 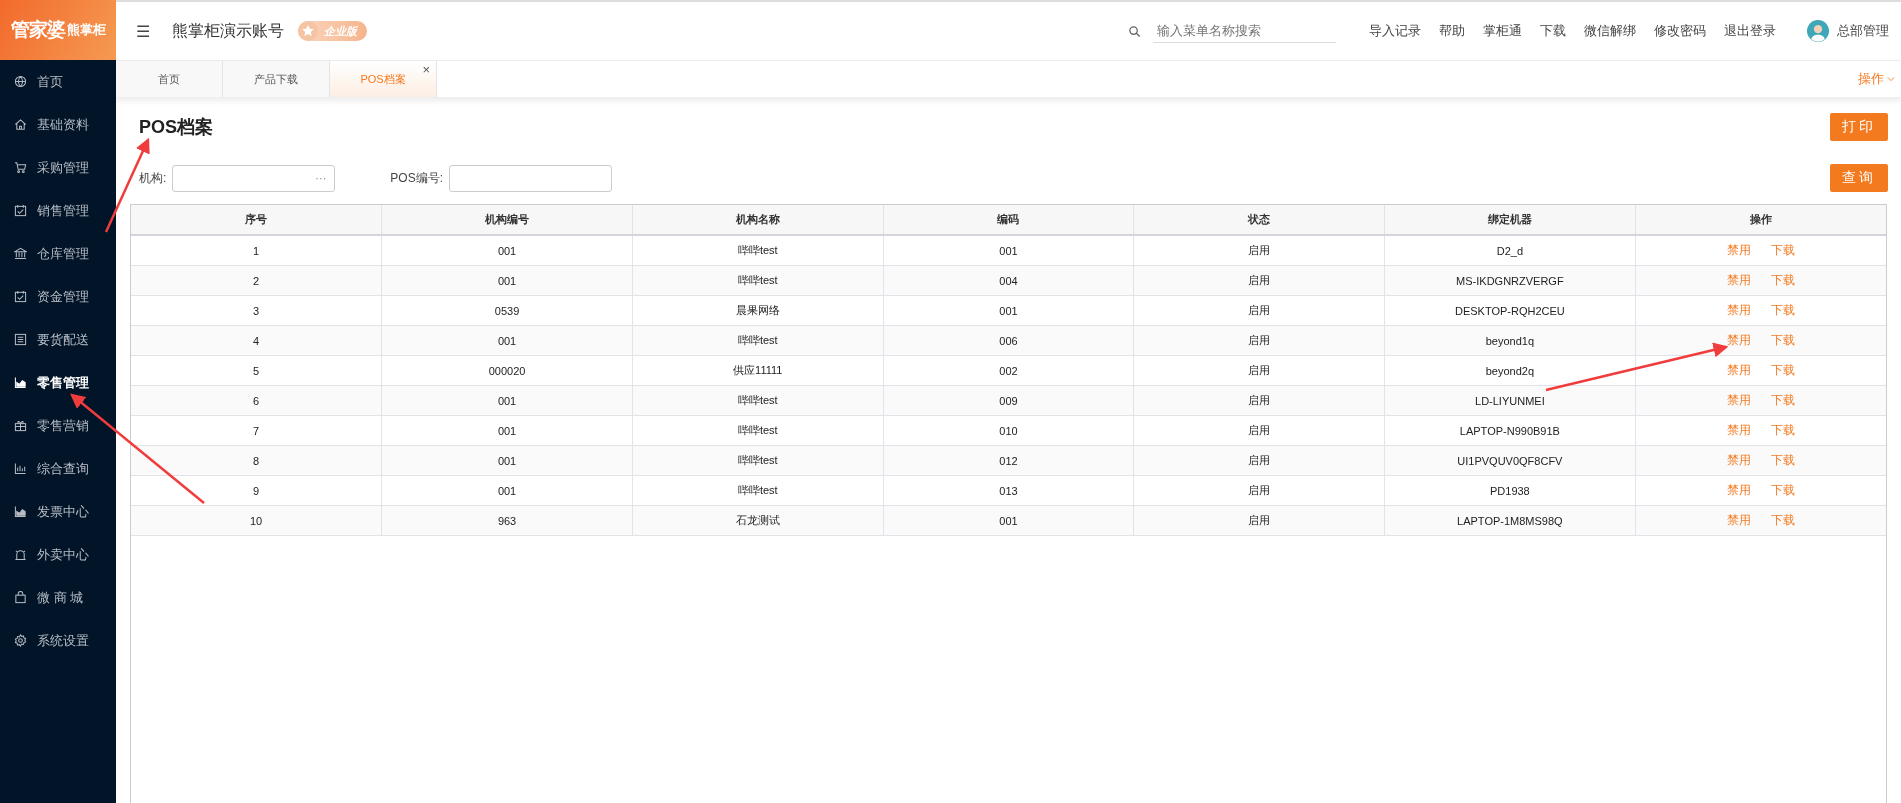 I want to click on header-link: 微信解绑, so click(x=1610, y=31).